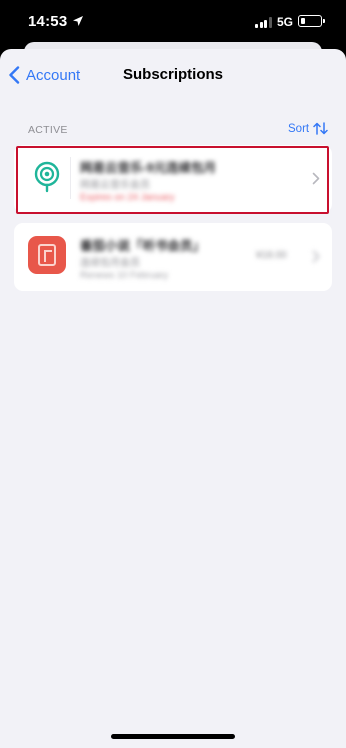  What do you see at coordinates (48, 21) in the screenshot?
I see `status-time: 14:53` at bounding box center [48, 21].